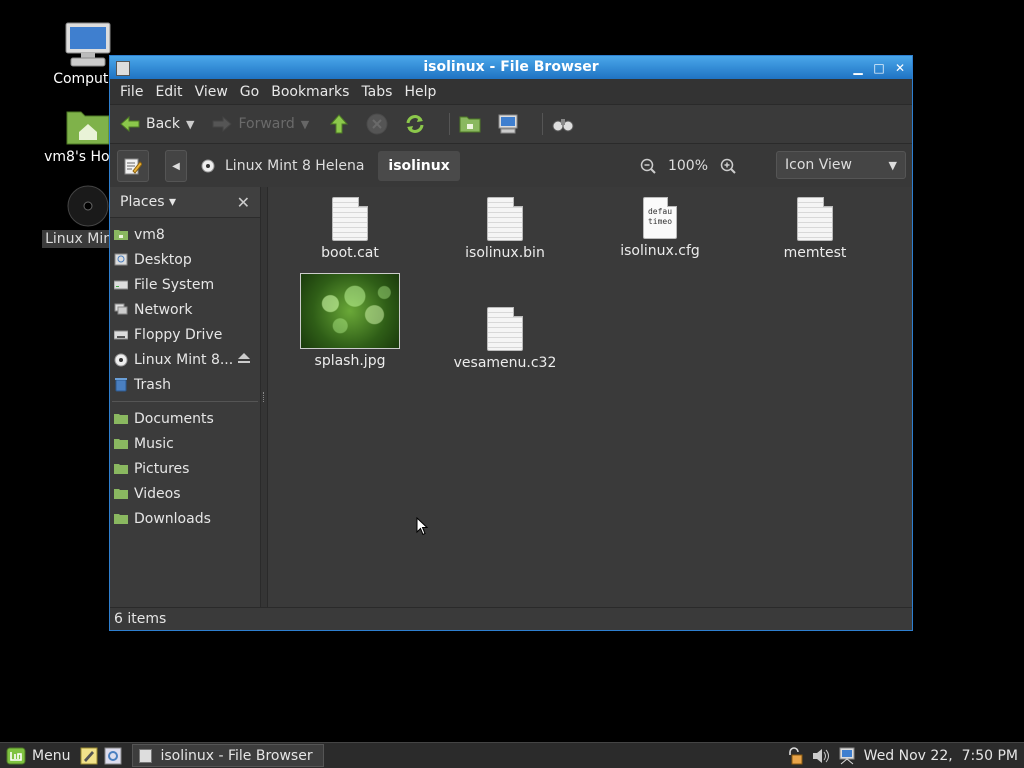  Describe the element at coordinates (113, 756) in the screenshot. I see `file-browser-launcher-icon` at that location.